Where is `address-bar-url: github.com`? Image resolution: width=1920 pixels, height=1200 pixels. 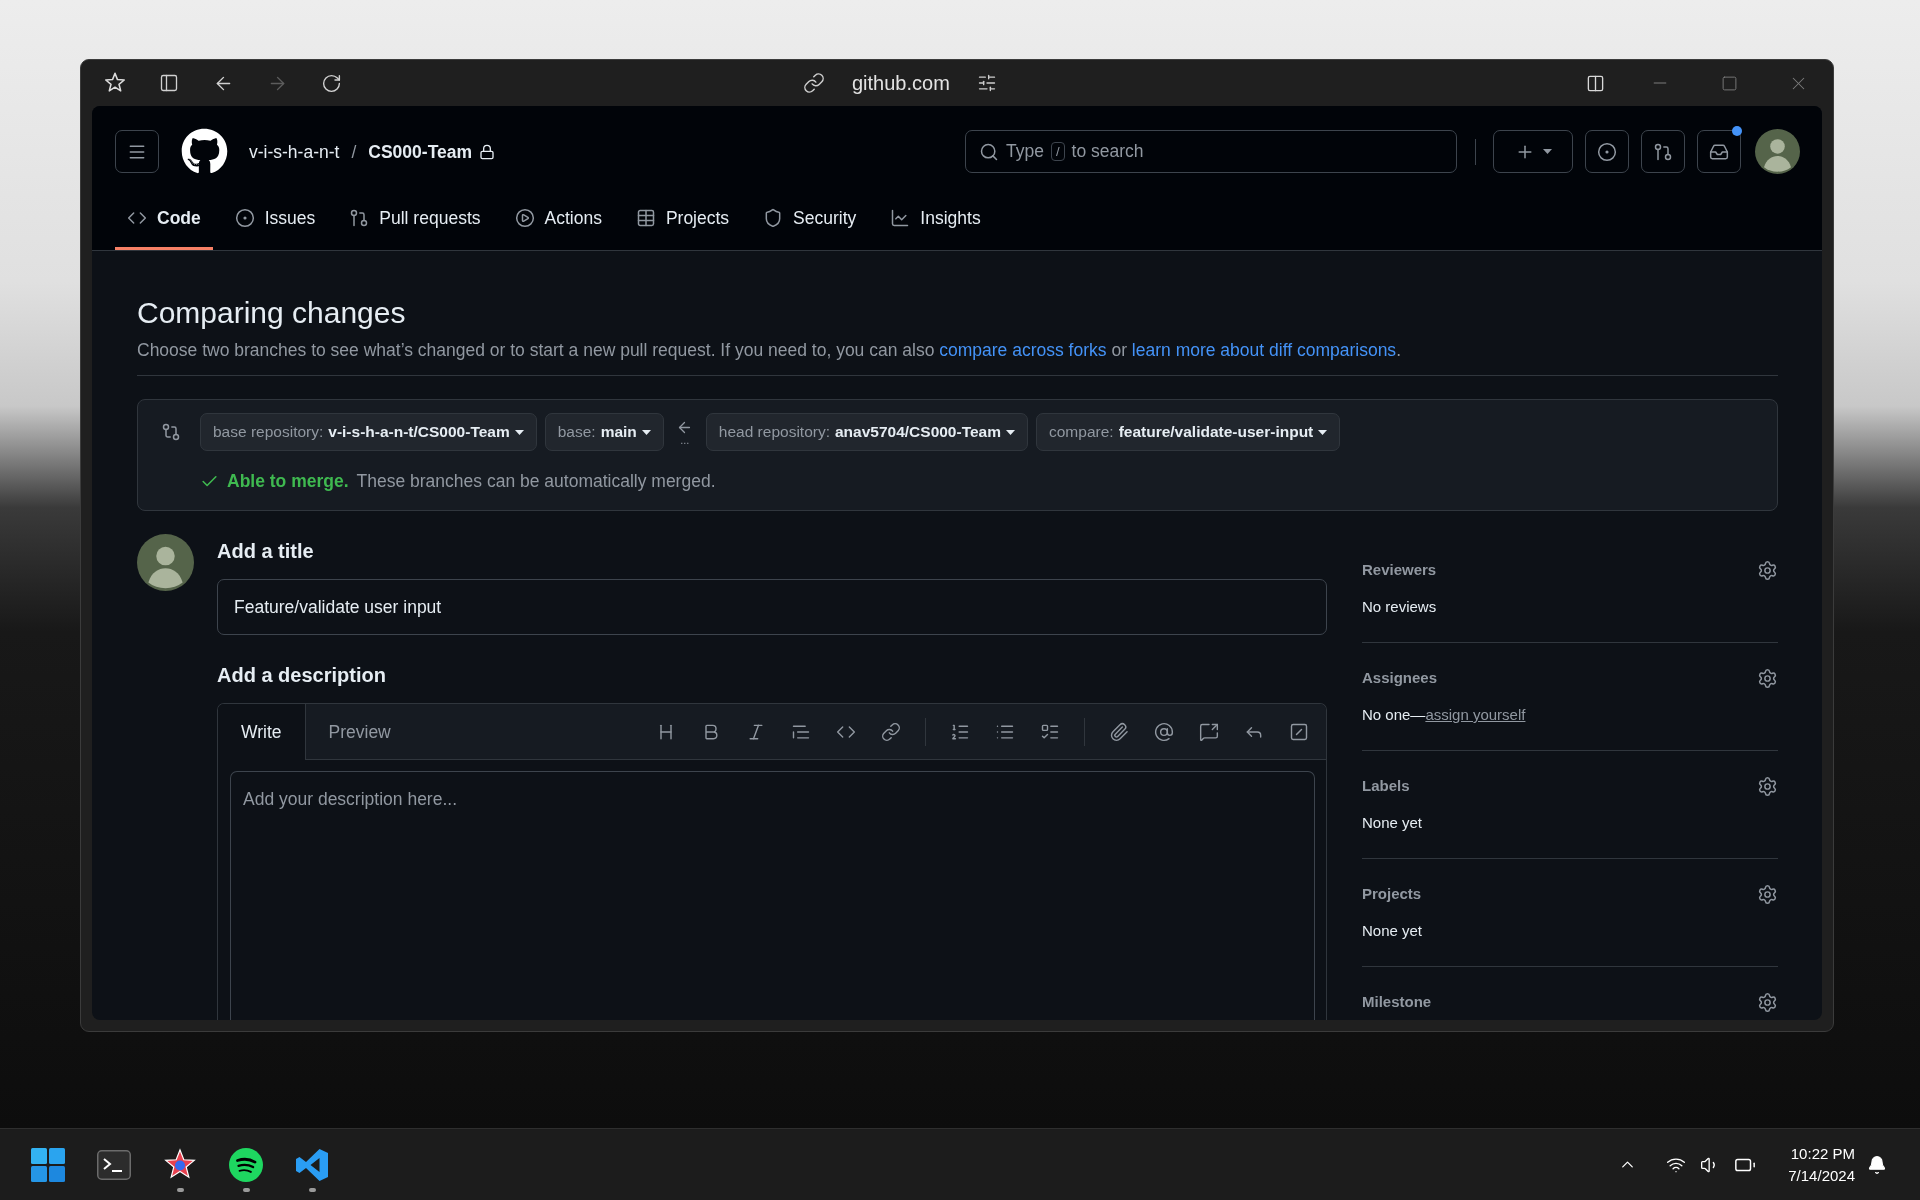
address-bar-url: github.com is located at coordinates (901, 83).